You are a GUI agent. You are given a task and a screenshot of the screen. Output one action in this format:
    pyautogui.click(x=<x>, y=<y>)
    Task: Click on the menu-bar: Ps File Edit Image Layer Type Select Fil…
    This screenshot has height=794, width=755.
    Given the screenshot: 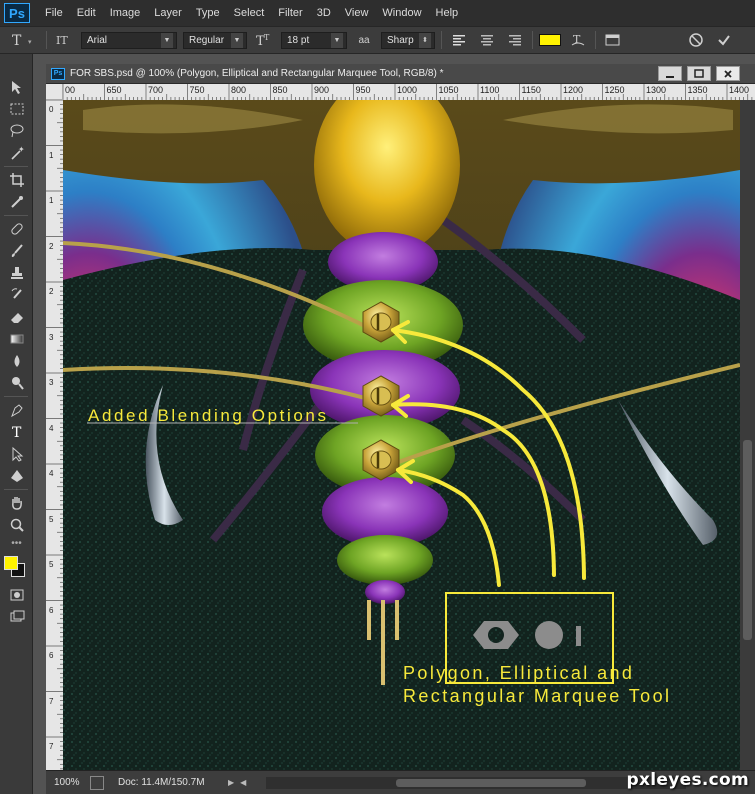 What is the action you would take?
    pyautogui.click(x=377, y=13)
    